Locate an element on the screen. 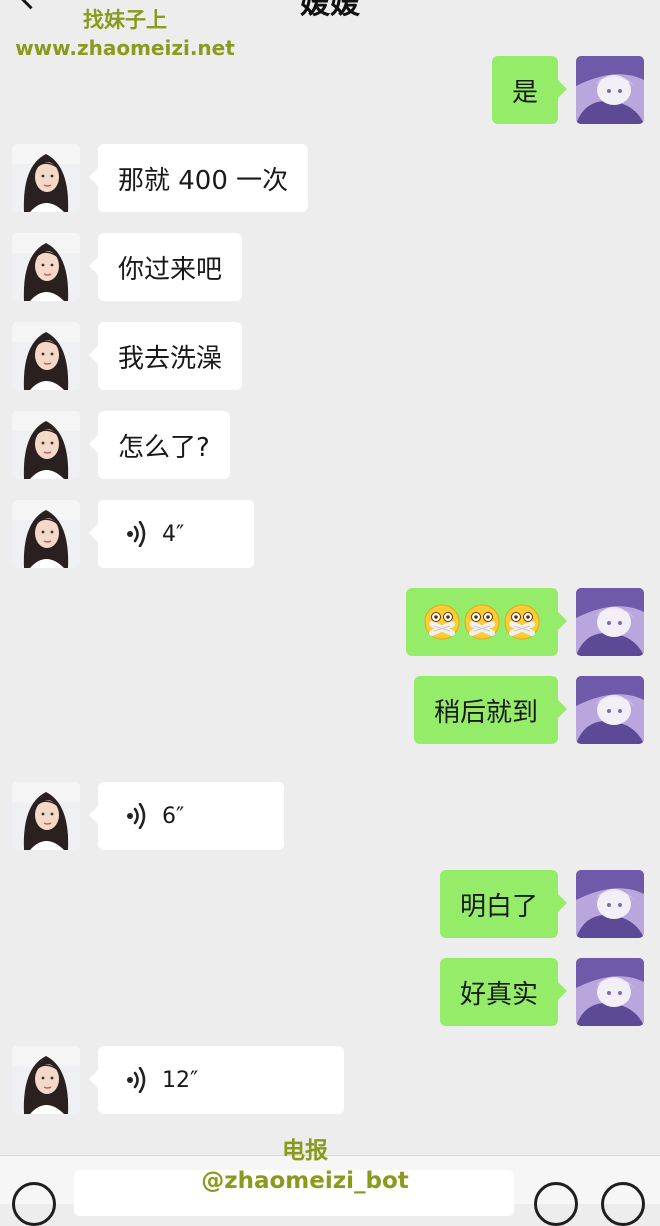  message-bubble: 你过来吧 is located at coordinates (165, 267).